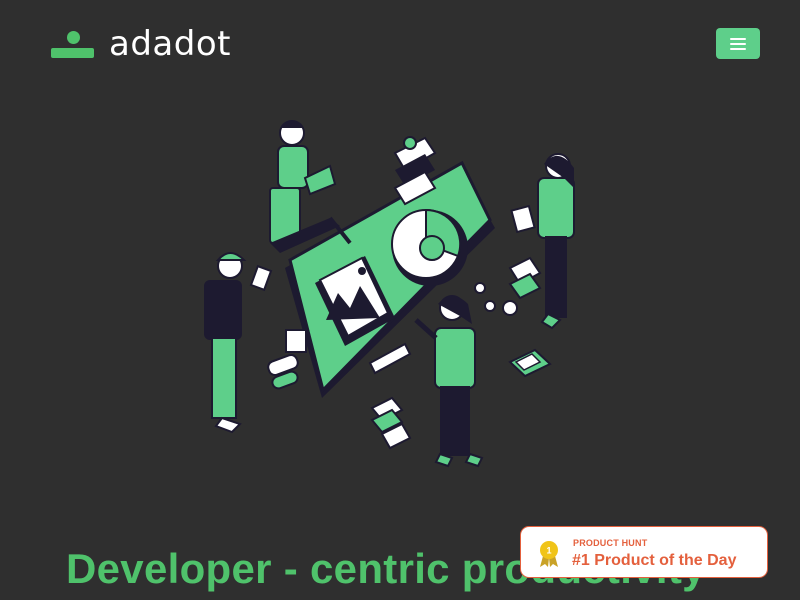 The image size is (800, 600). What do you see at coordinates (738, 38) in the screenshot?
I see `hamburger-menu-icon` at bounding box center [738, 38].